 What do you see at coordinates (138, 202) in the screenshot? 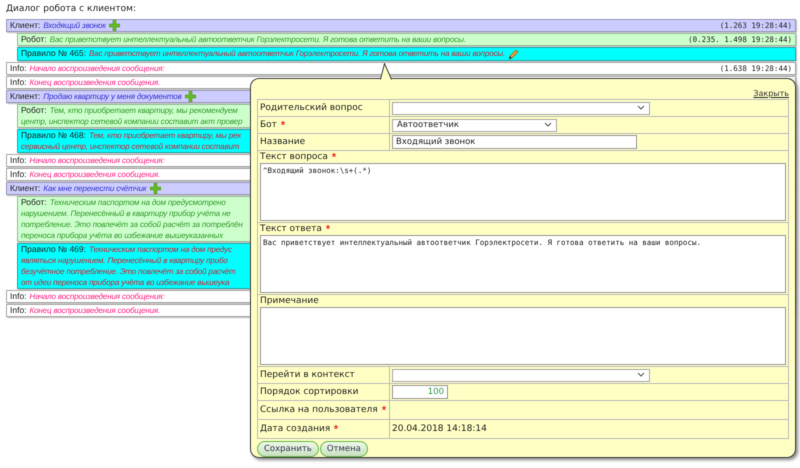
I see `message-text: Техническим паспортом на дом предусмотрено` at bounding box center [138, 202].